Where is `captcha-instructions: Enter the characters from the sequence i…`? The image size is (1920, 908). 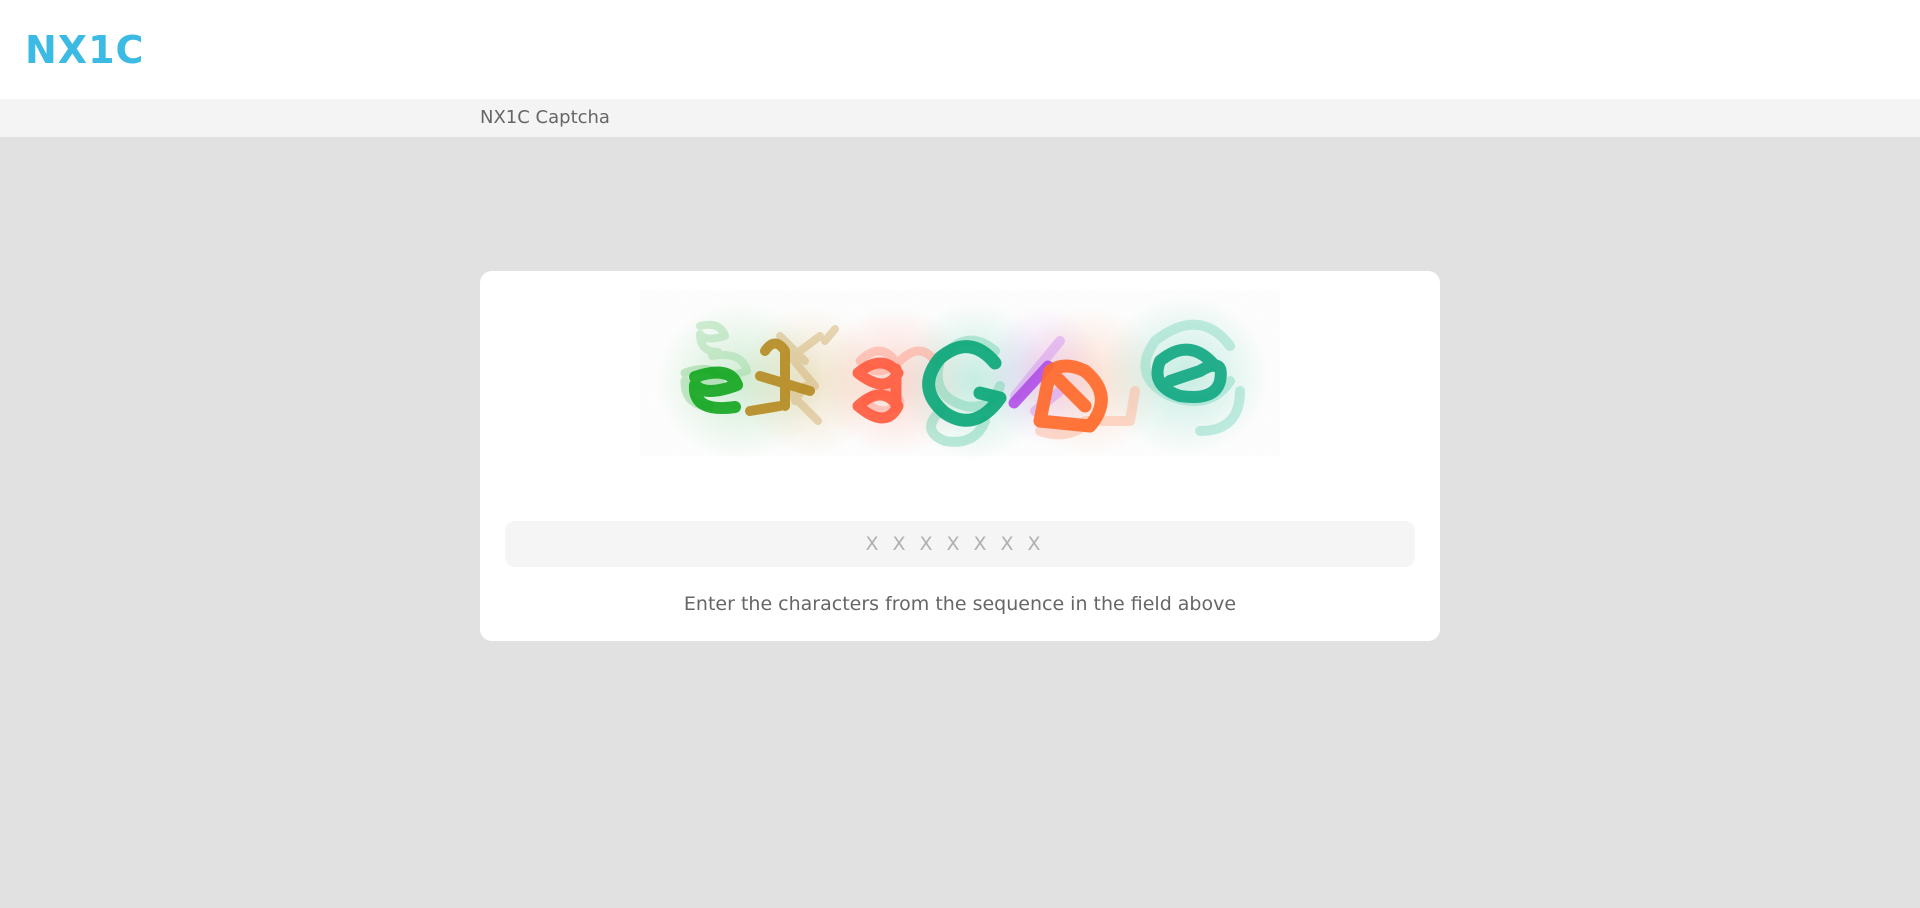
captcha-instructions: Enter the characters from the sequence i… is located at coordinates (960, 604).